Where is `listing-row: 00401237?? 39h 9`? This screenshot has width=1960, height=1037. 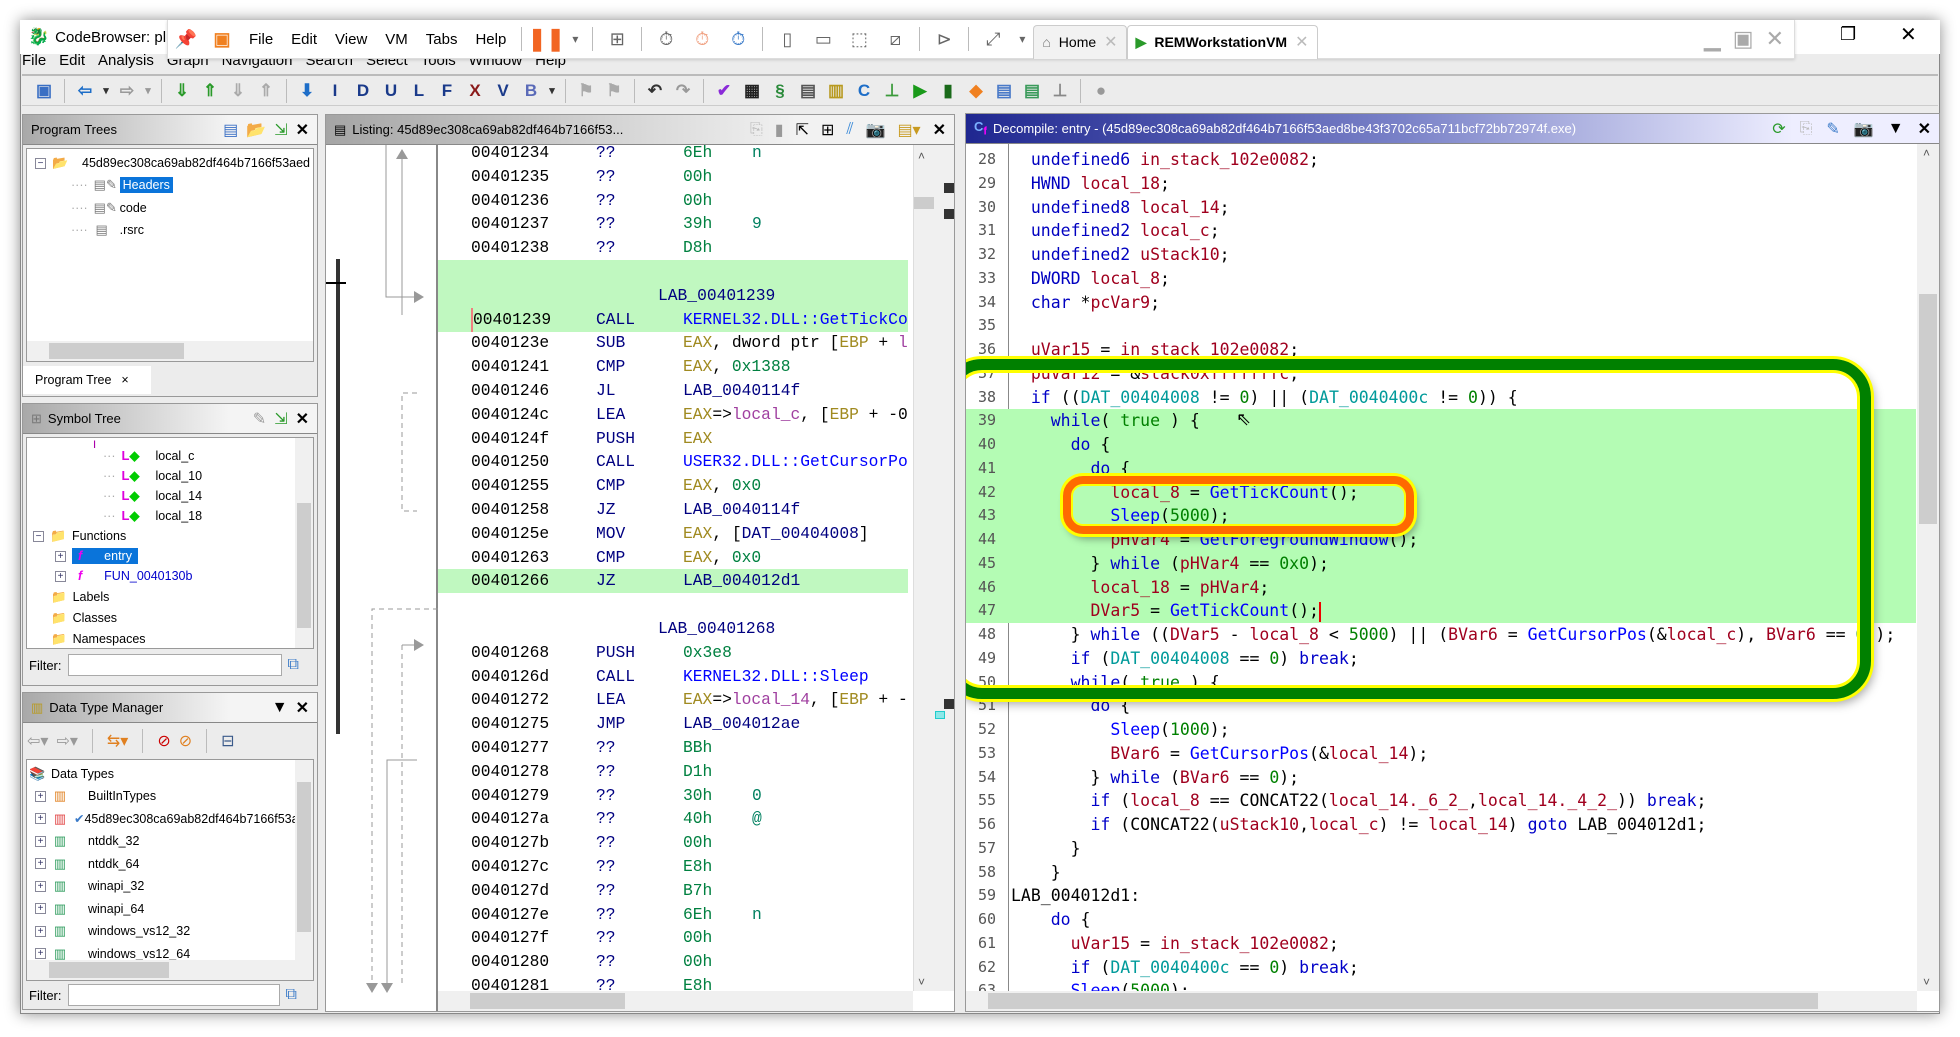
listing-row: 00401237?? 39h 9 is located at coordinates (673, 224).